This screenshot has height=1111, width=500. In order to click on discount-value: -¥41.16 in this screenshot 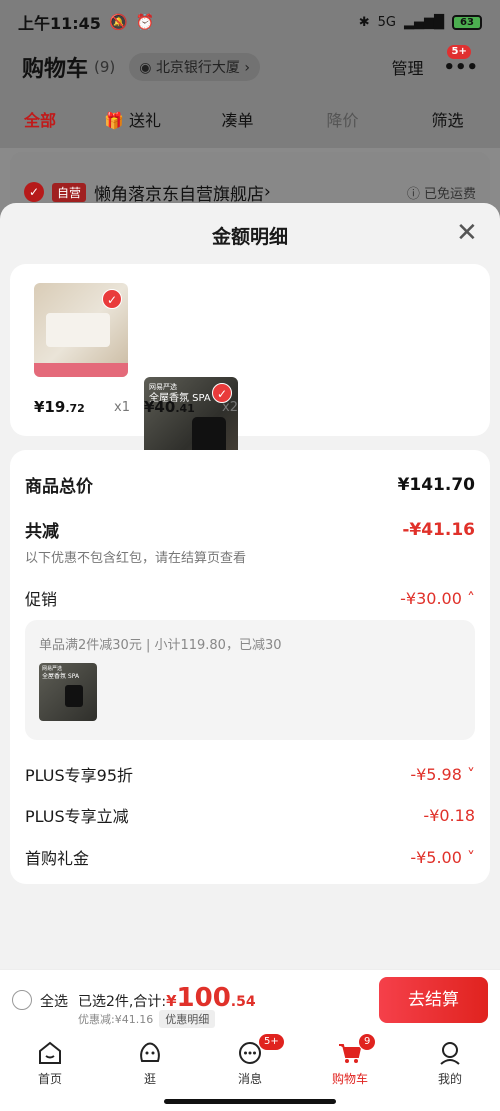, I will do `click(438, 529)`.